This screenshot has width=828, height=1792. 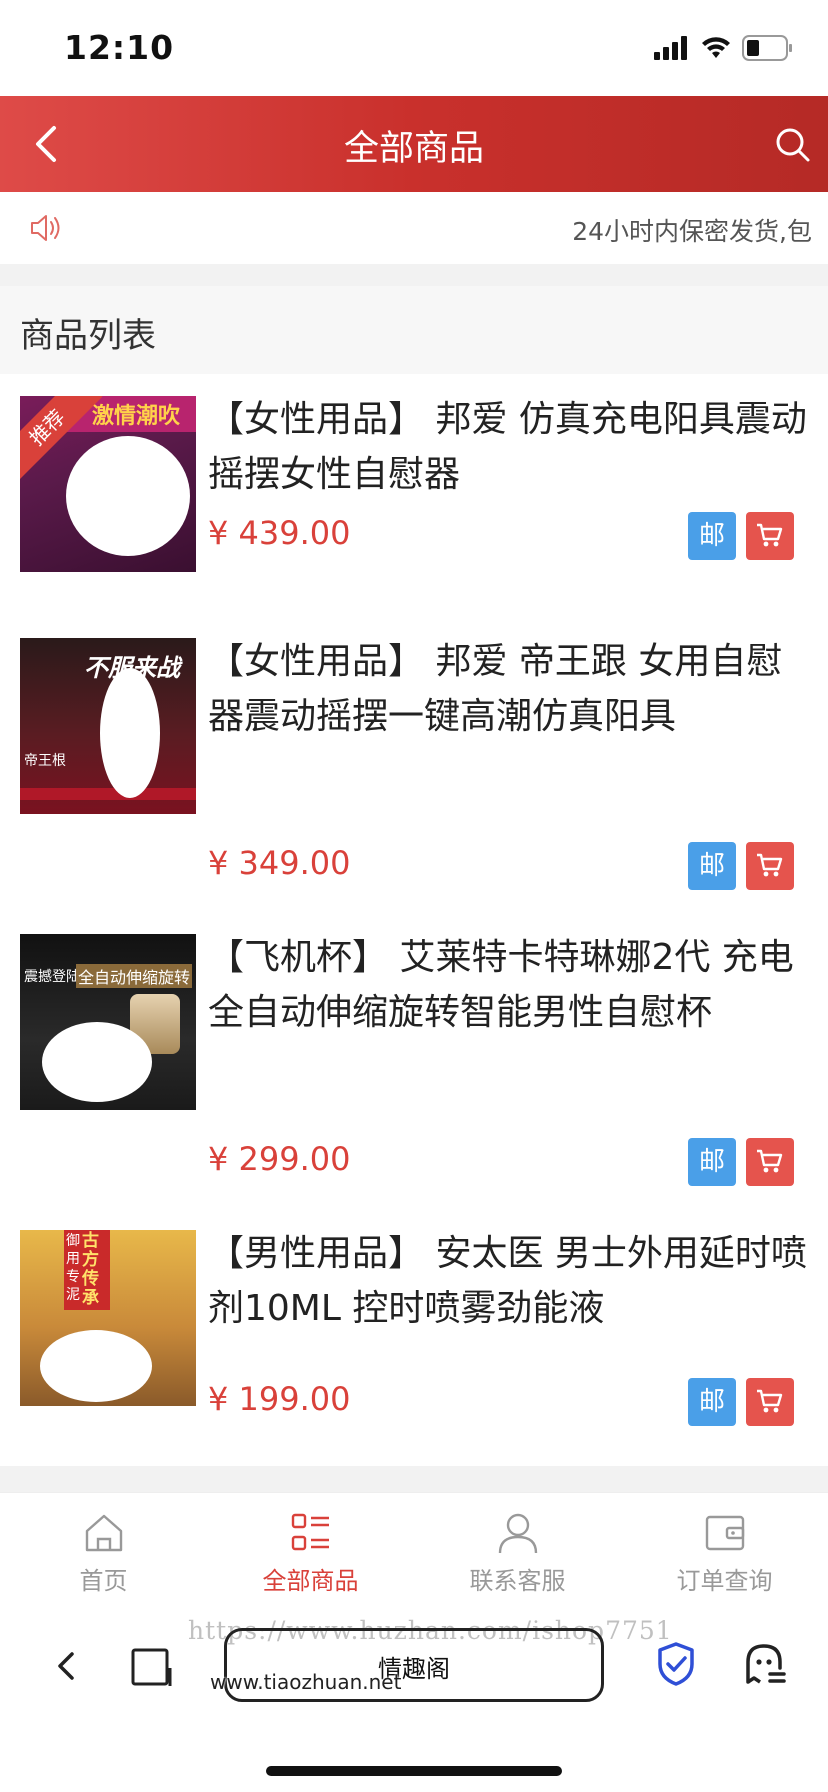 What do you see at coordinates (45, 761) in the screenshot?
I see `thumb-subcaption: 帝王根` at bounding box center [45, 761].